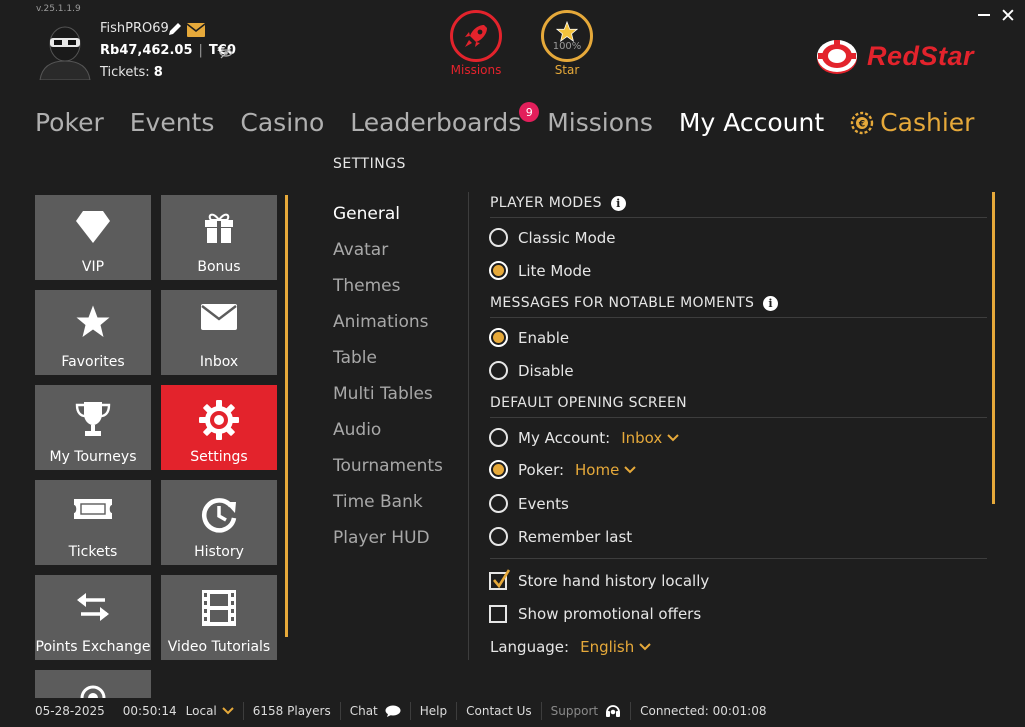  I want to click on missions-button: Missions, so click(476, 43).